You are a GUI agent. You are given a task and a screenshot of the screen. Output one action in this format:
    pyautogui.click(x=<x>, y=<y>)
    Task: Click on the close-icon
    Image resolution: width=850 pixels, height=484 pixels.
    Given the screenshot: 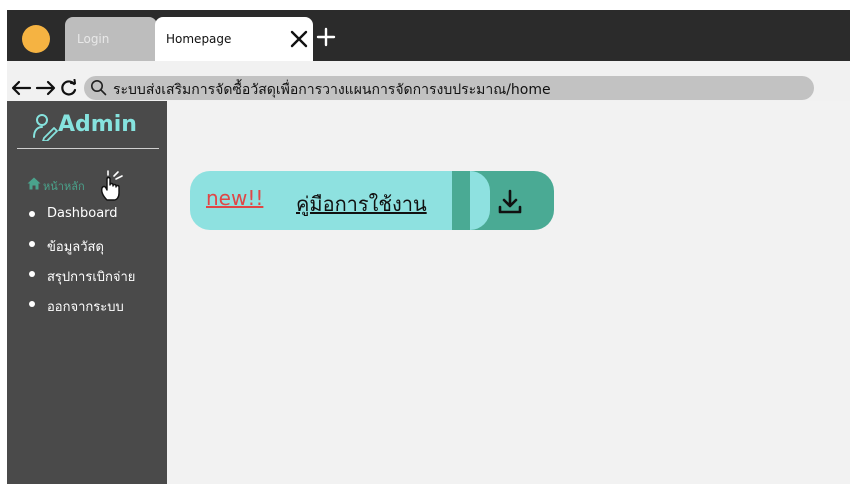 What is the action you would take?
    pyautogui.click(x=299, y=38)
    